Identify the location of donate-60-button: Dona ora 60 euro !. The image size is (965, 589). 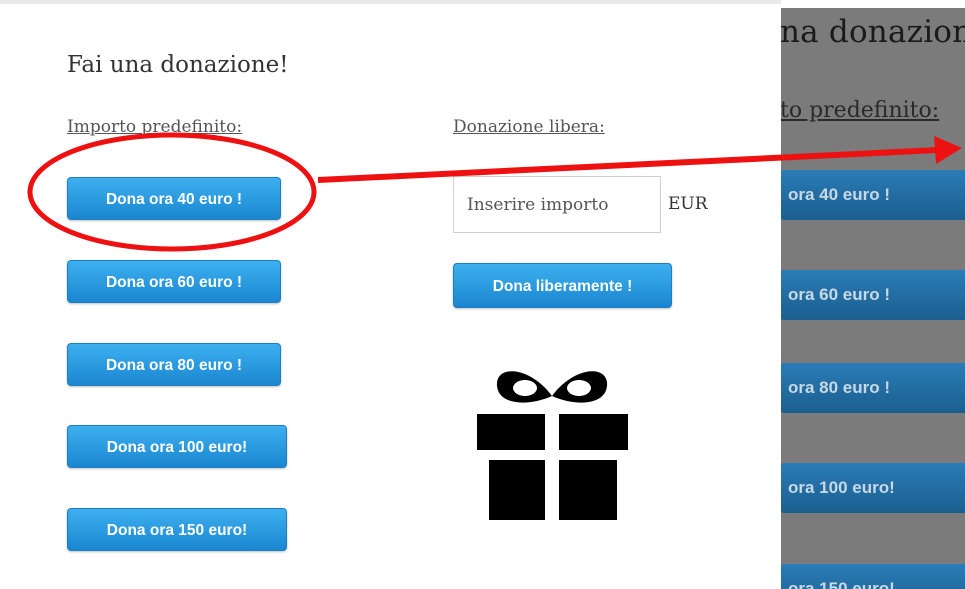
(174, 281).